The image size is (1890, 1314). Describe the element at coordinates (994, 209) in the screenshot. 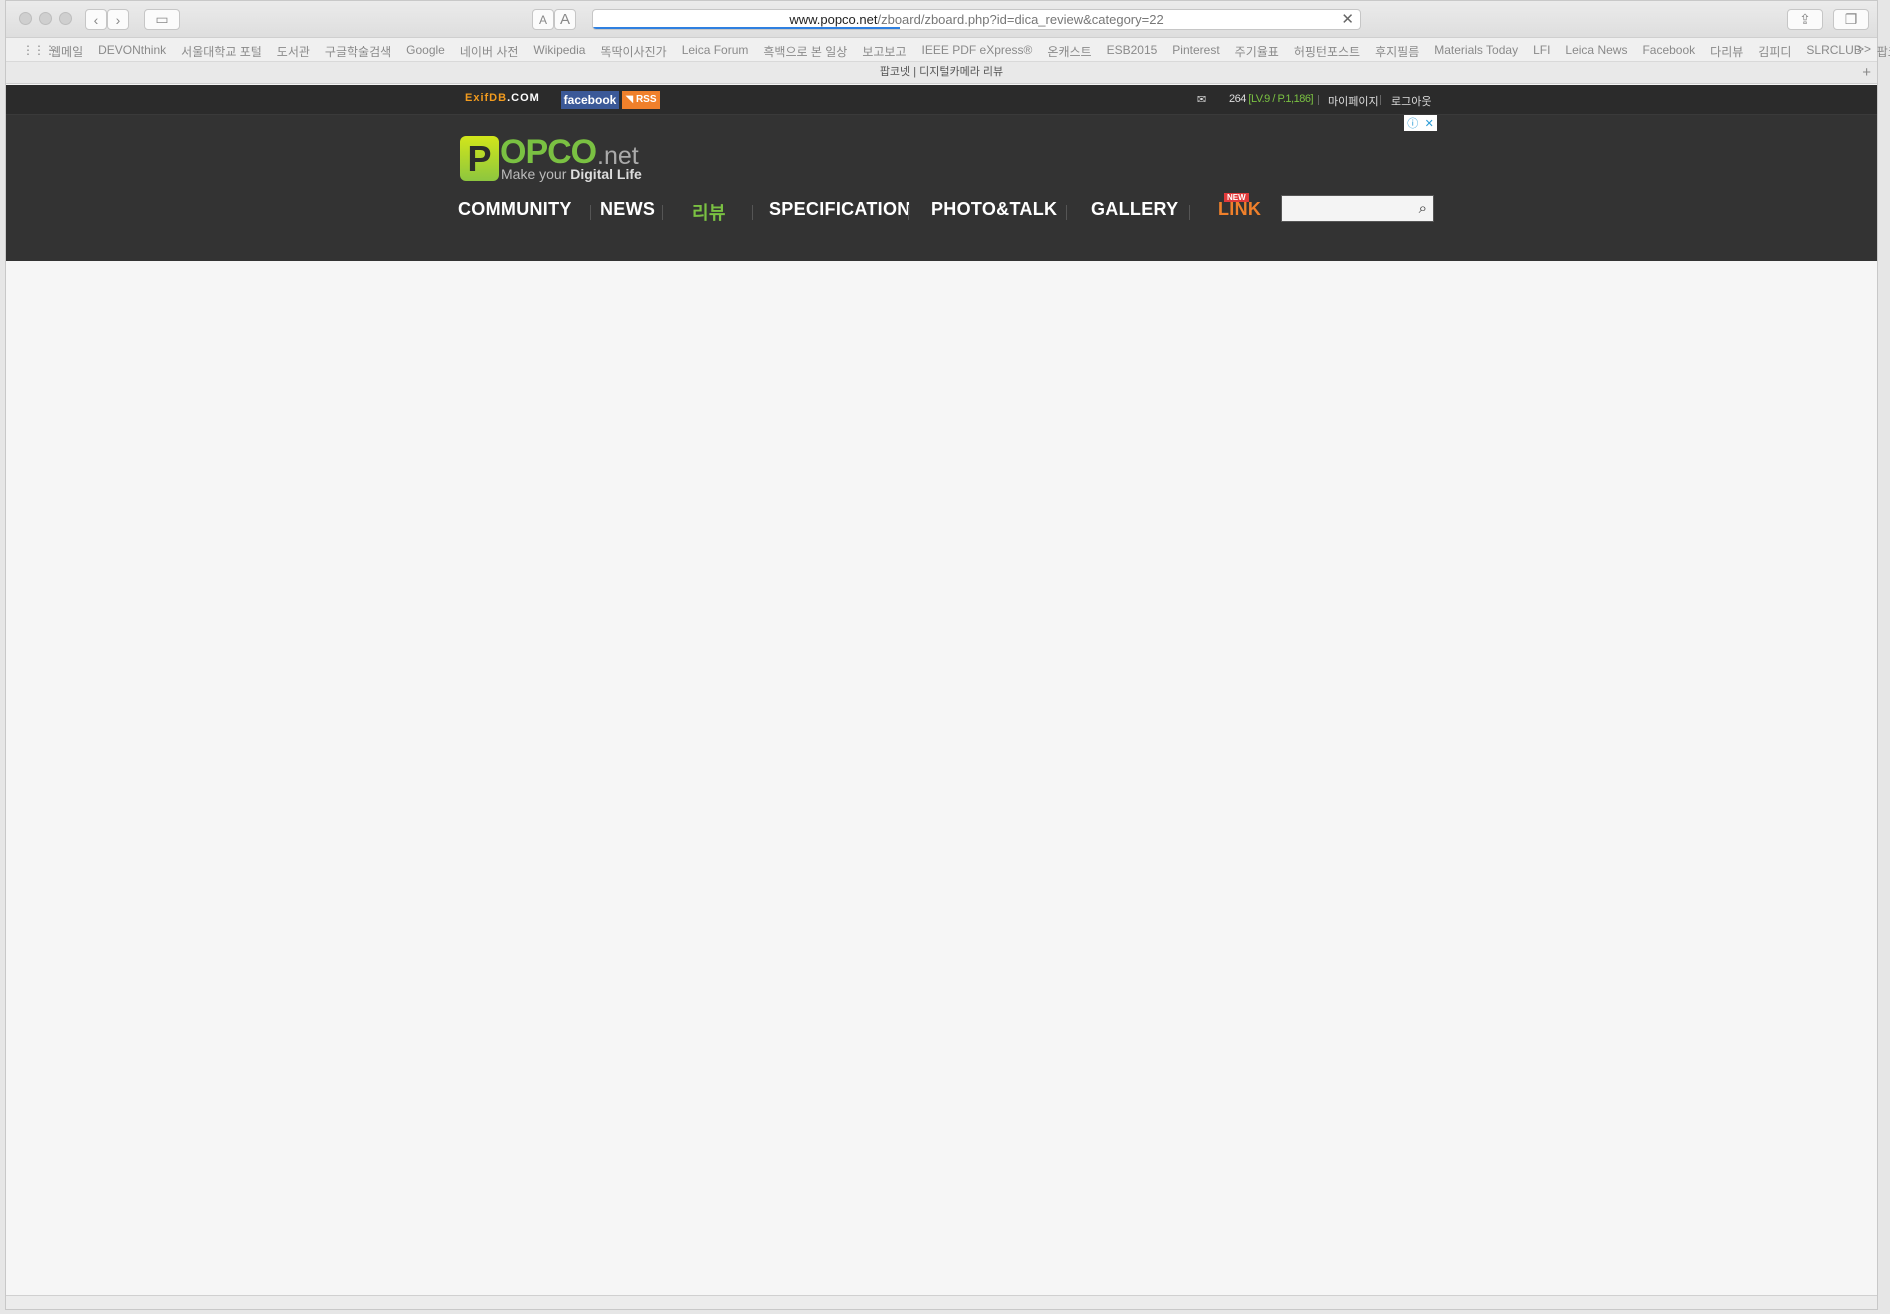

I see `nav-photo-talk: PHOTO&TALK` at that location.